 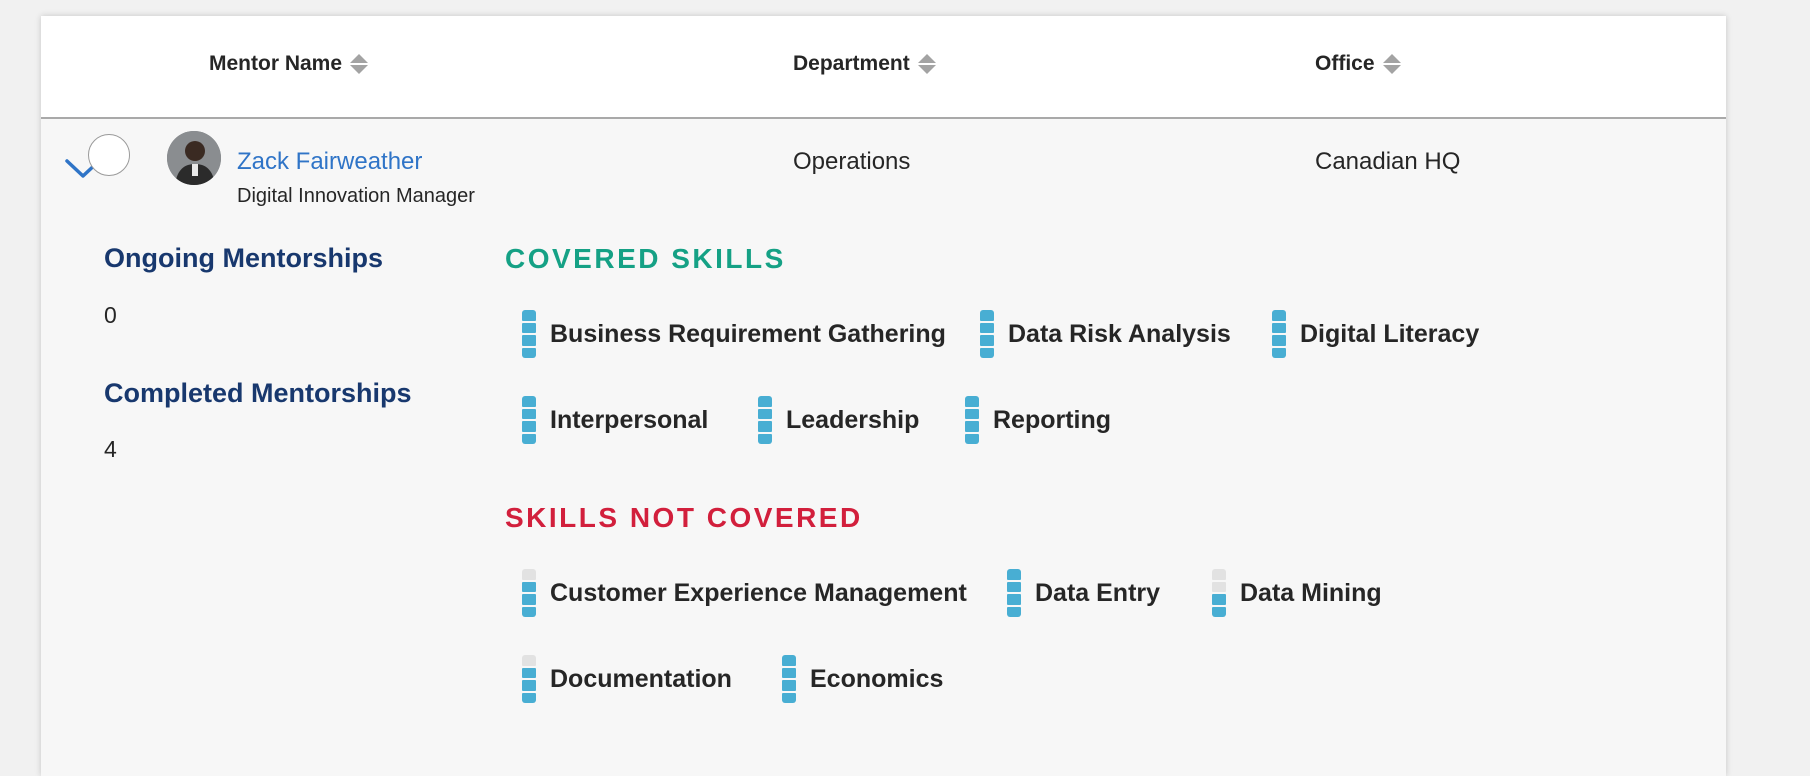 What do you see at coordinates (329, 162) in the screenshot?
I see `mentor-name-link: Zack Fairweather` at bounding box center [329, 162].